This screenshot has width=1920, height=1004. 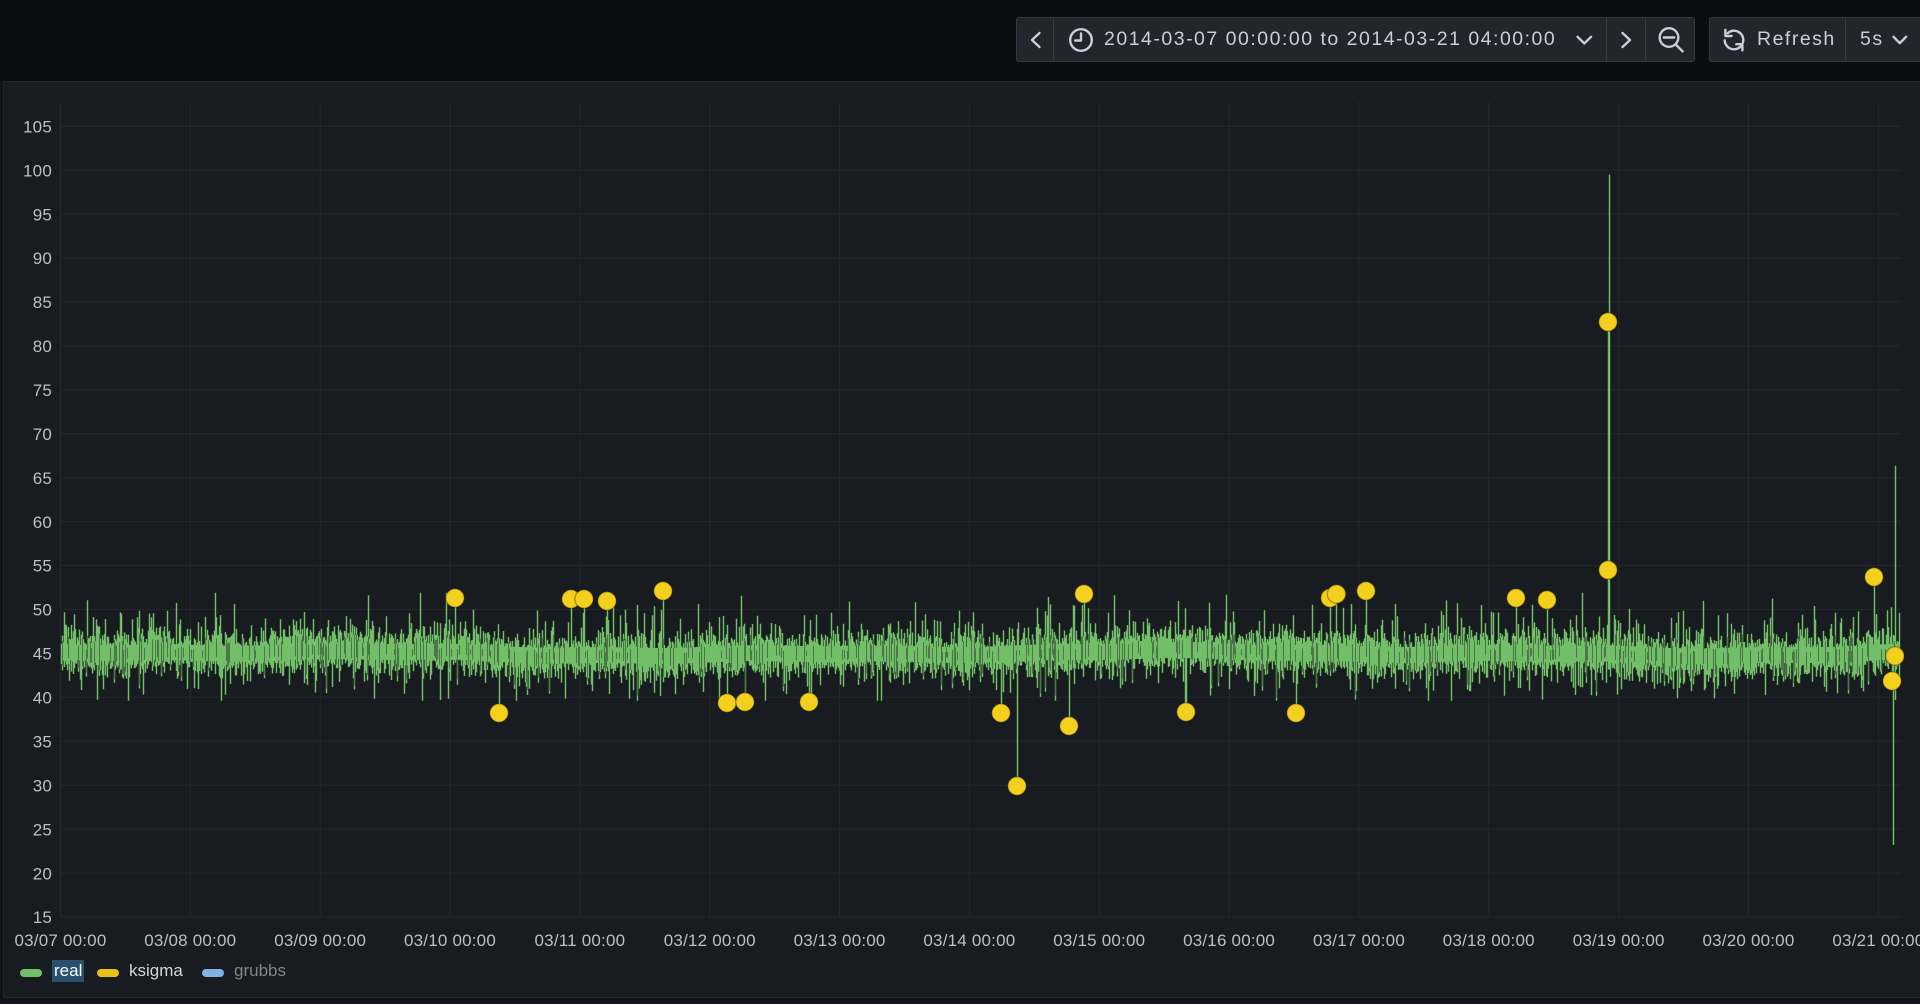 I want to click on svg-text: 03/08 00:00, so click(x=190, y=940).